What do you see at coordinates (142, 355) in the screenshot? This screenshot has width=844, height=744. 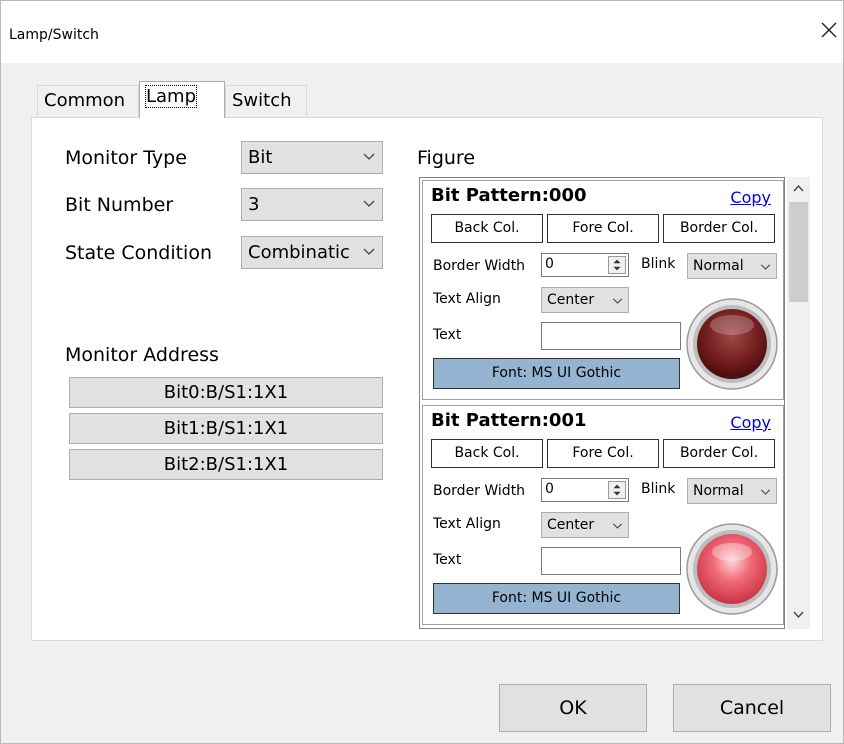 I see `monitor-address-label: Monitor Address` at bounding box center [142, 355].